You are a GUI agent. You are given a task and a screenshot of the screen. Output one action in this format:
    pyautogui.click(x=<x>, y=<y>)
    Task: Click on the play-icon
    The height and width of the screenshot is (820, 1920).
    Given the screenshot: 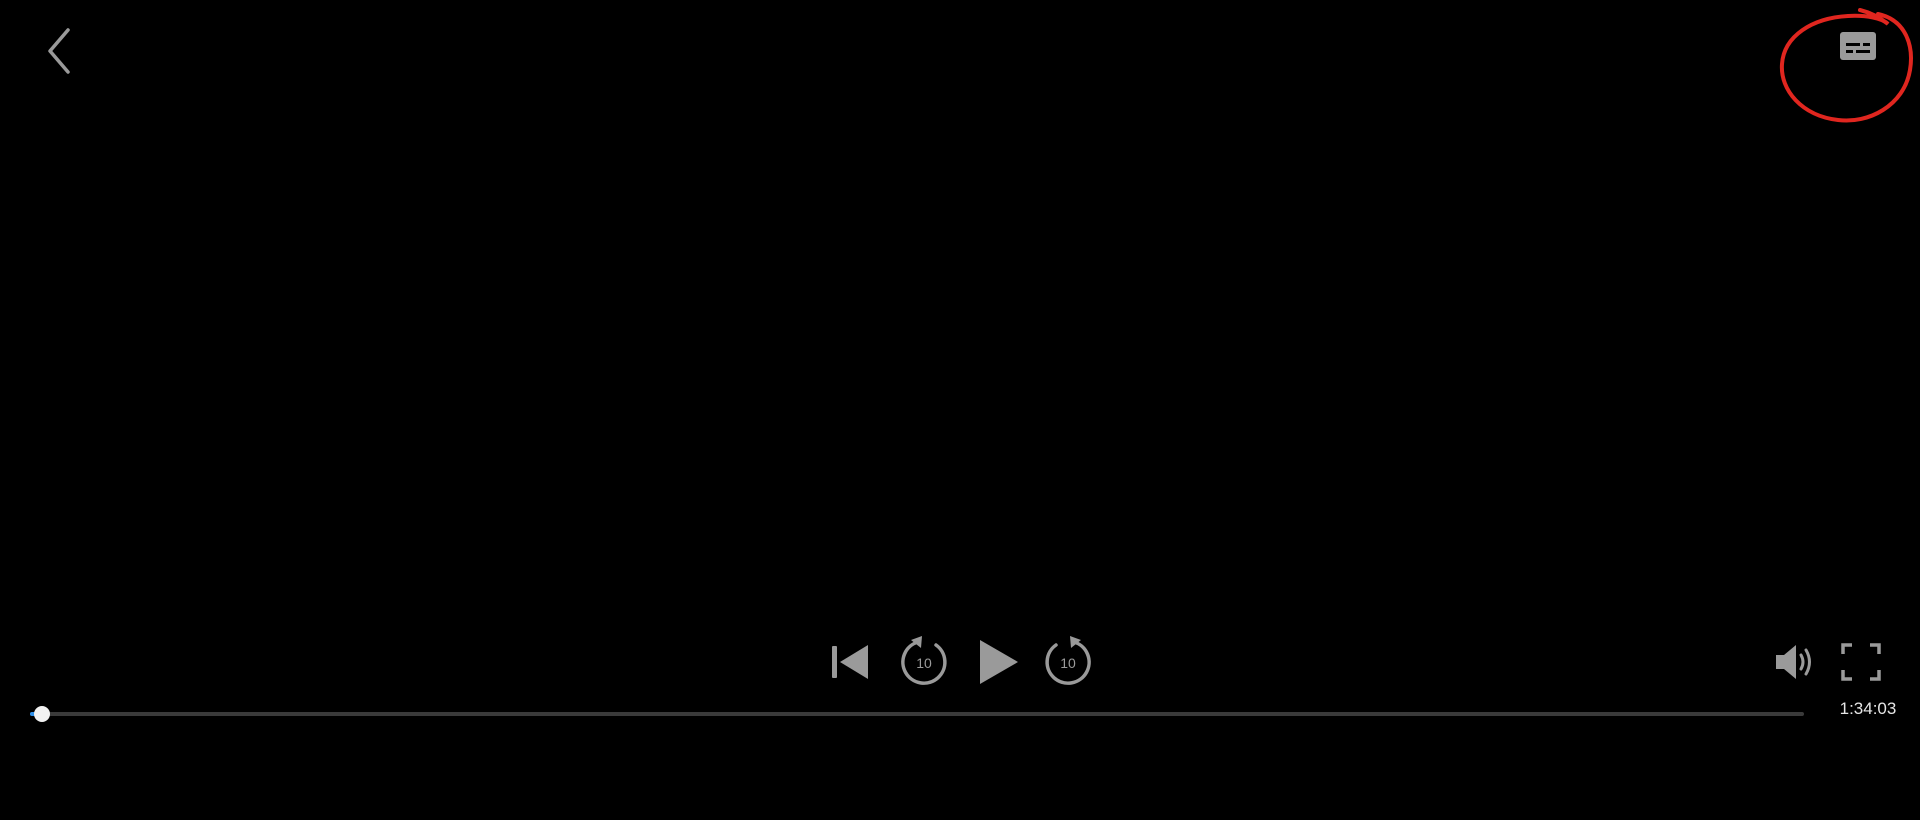 What is the action you would take?
    pyautogui.click(x=999, y=662)
    